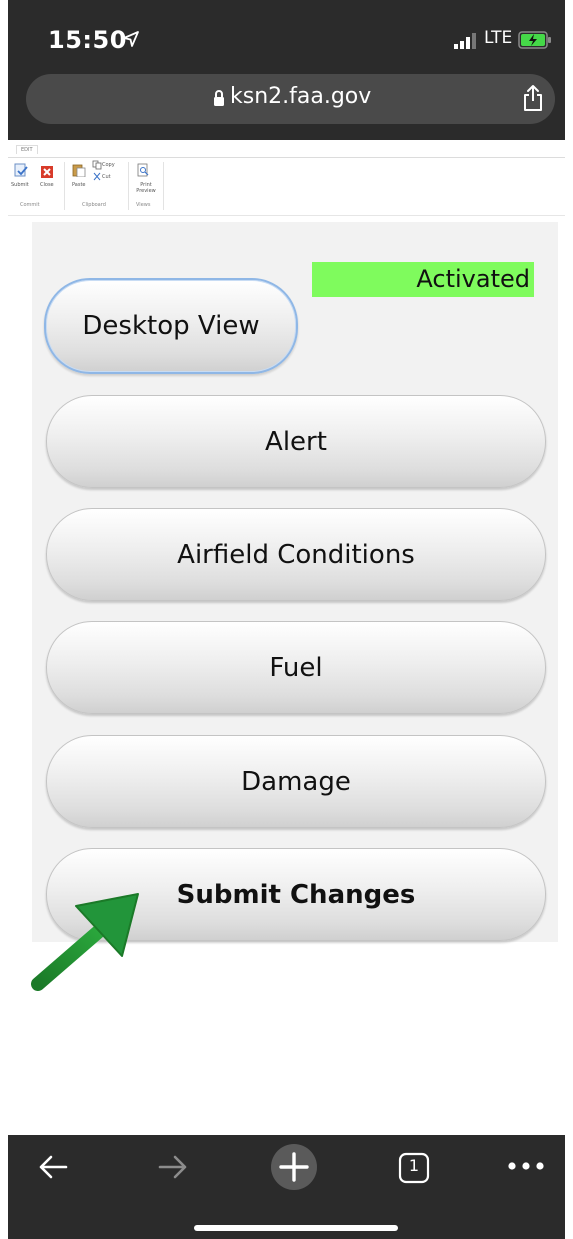  What do you see at coordinates (79, 170) in the screenshot?
I see `paste-icon` at bounding box center [79, 170].